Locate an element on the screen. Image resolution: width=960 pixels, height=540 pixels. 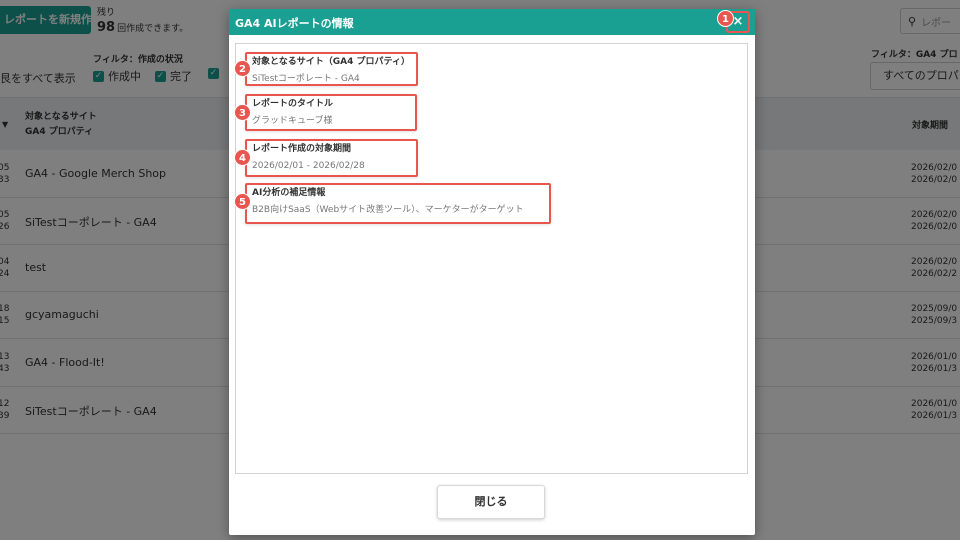
notes-field-value: B2B向けSaaS（Webサイト改善ツール）、マーケターがターゲット is located at coordinates (388, 210).